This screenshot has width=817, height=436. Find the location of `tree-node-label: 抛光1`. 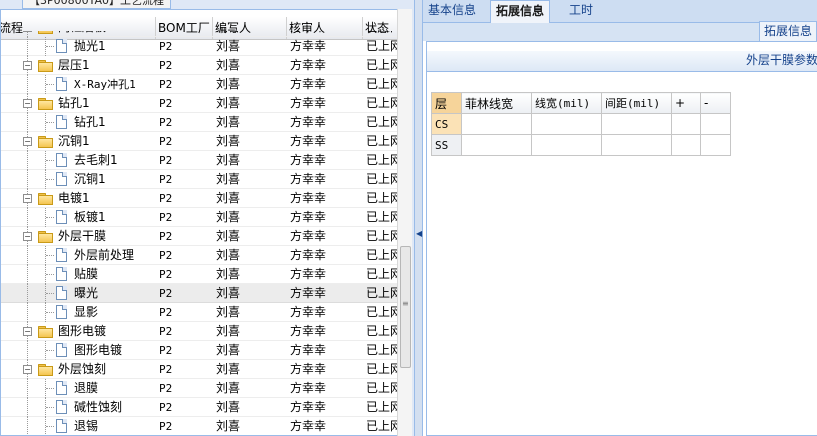

tree-node-label: 抛光1 is located at coordinates (90, 46).